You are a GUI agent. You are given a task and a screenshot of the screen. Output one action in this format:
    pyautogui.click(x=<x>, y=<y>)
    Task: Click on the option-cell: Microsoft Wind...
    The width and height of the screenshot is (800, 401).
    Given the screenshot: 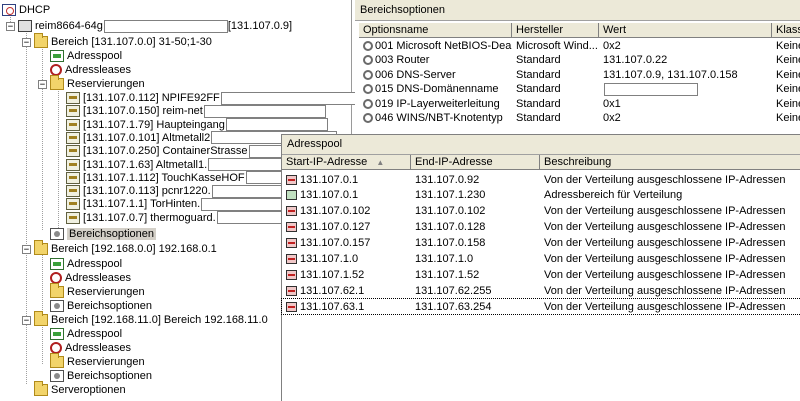 What is the action you would take?
    pyautogui.click(x=555, y=46)
    